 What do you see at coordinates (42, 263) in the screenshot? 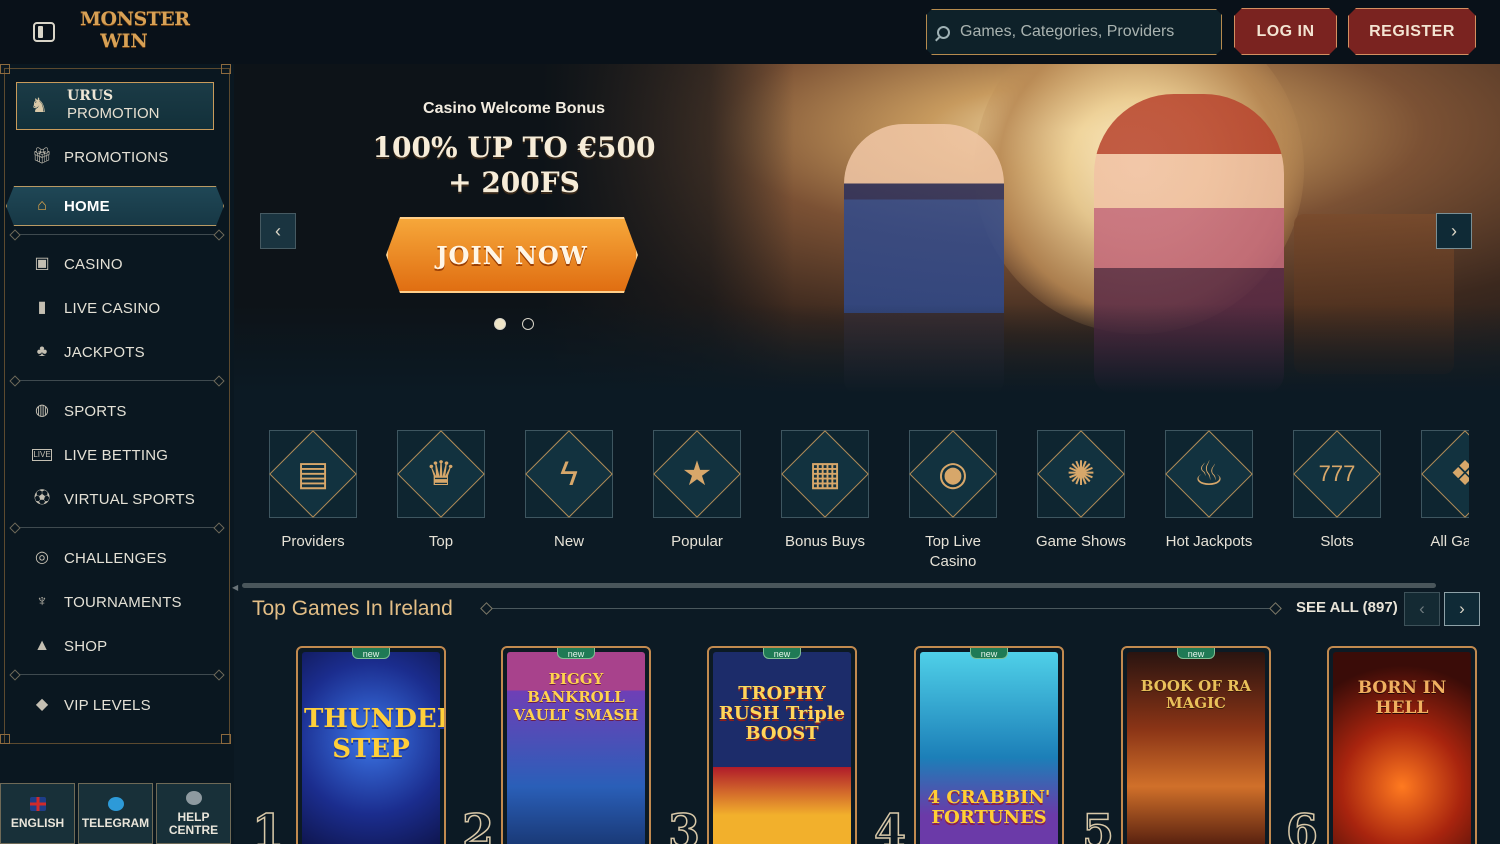
I see `slot-machine-icon: ▣` at bounding box center [42, 263].